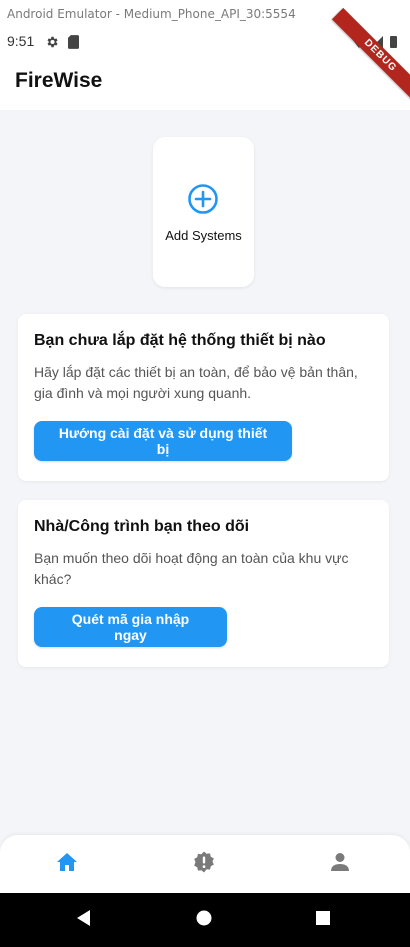 This screenshot has height=947, width=410. I want to click on card-title: Nhà/Công trình bạn theo dõi, so click(142, 526).